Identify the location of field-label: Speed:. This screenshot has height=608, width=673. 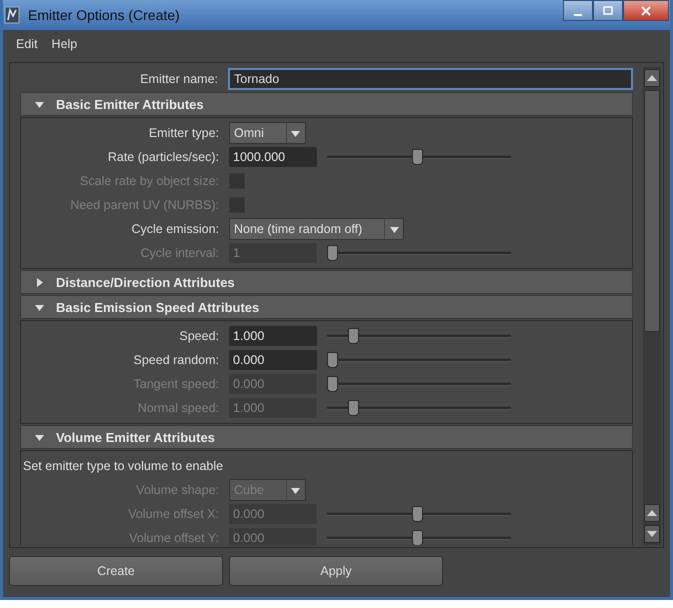
(198, 336).